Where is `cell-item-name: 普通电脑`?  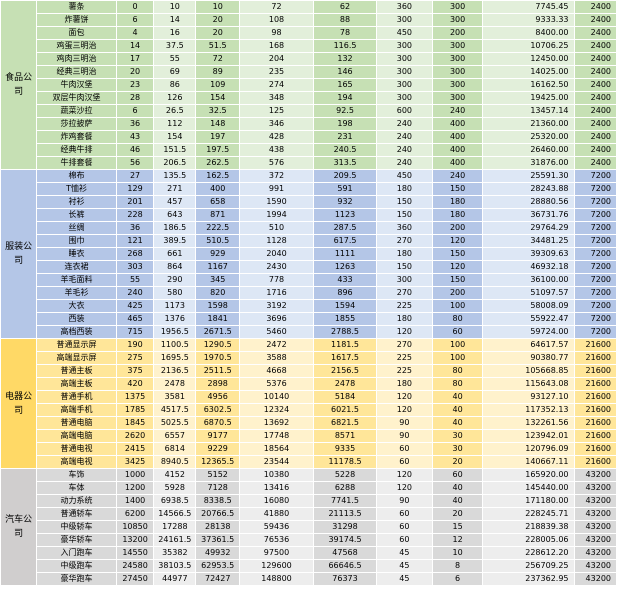 cell-item-name: 普通电脑 is located at coordinates (76, 423).